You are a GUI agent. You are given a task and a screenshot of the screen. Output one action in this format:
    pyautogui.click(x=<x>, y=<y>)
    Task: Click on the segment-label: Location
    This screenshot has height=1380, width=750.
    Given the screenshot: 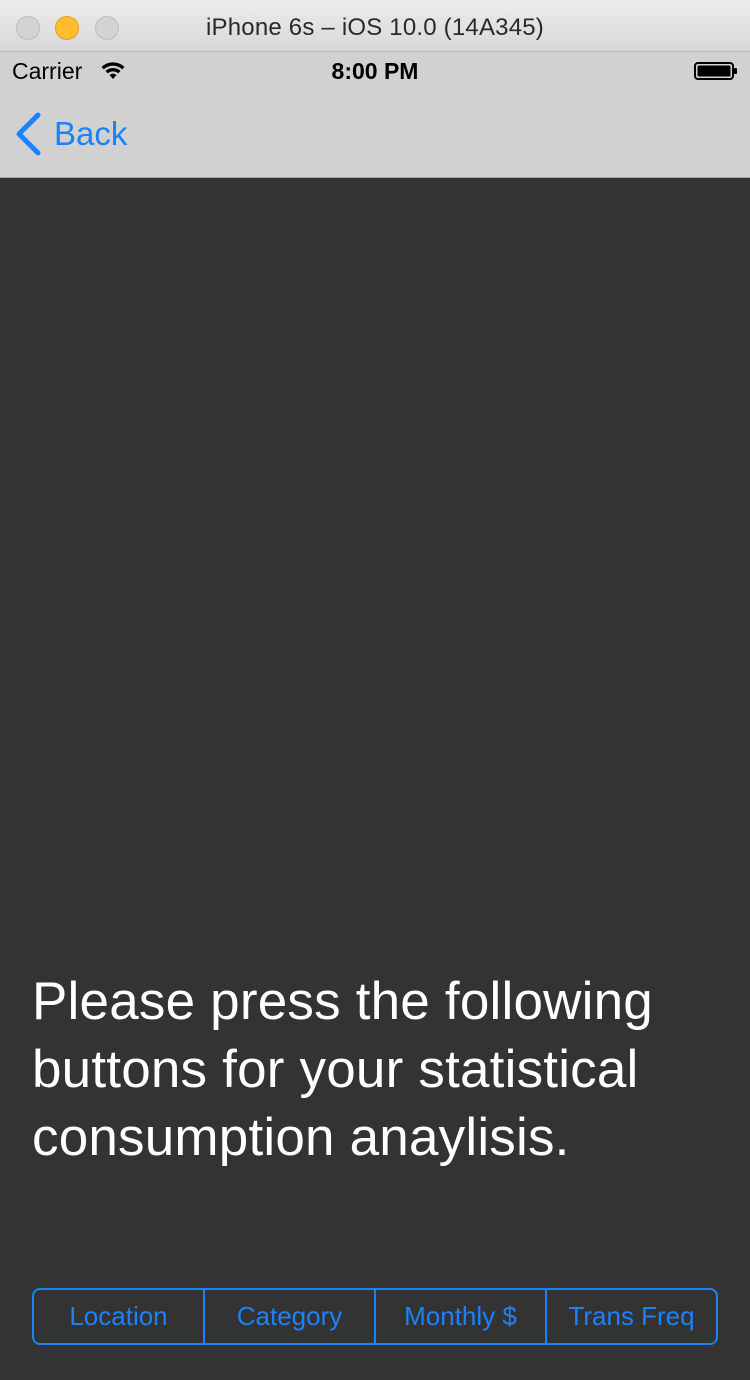 What is the action you would take?
    pyautogui.click(x=118, y=1316)
    